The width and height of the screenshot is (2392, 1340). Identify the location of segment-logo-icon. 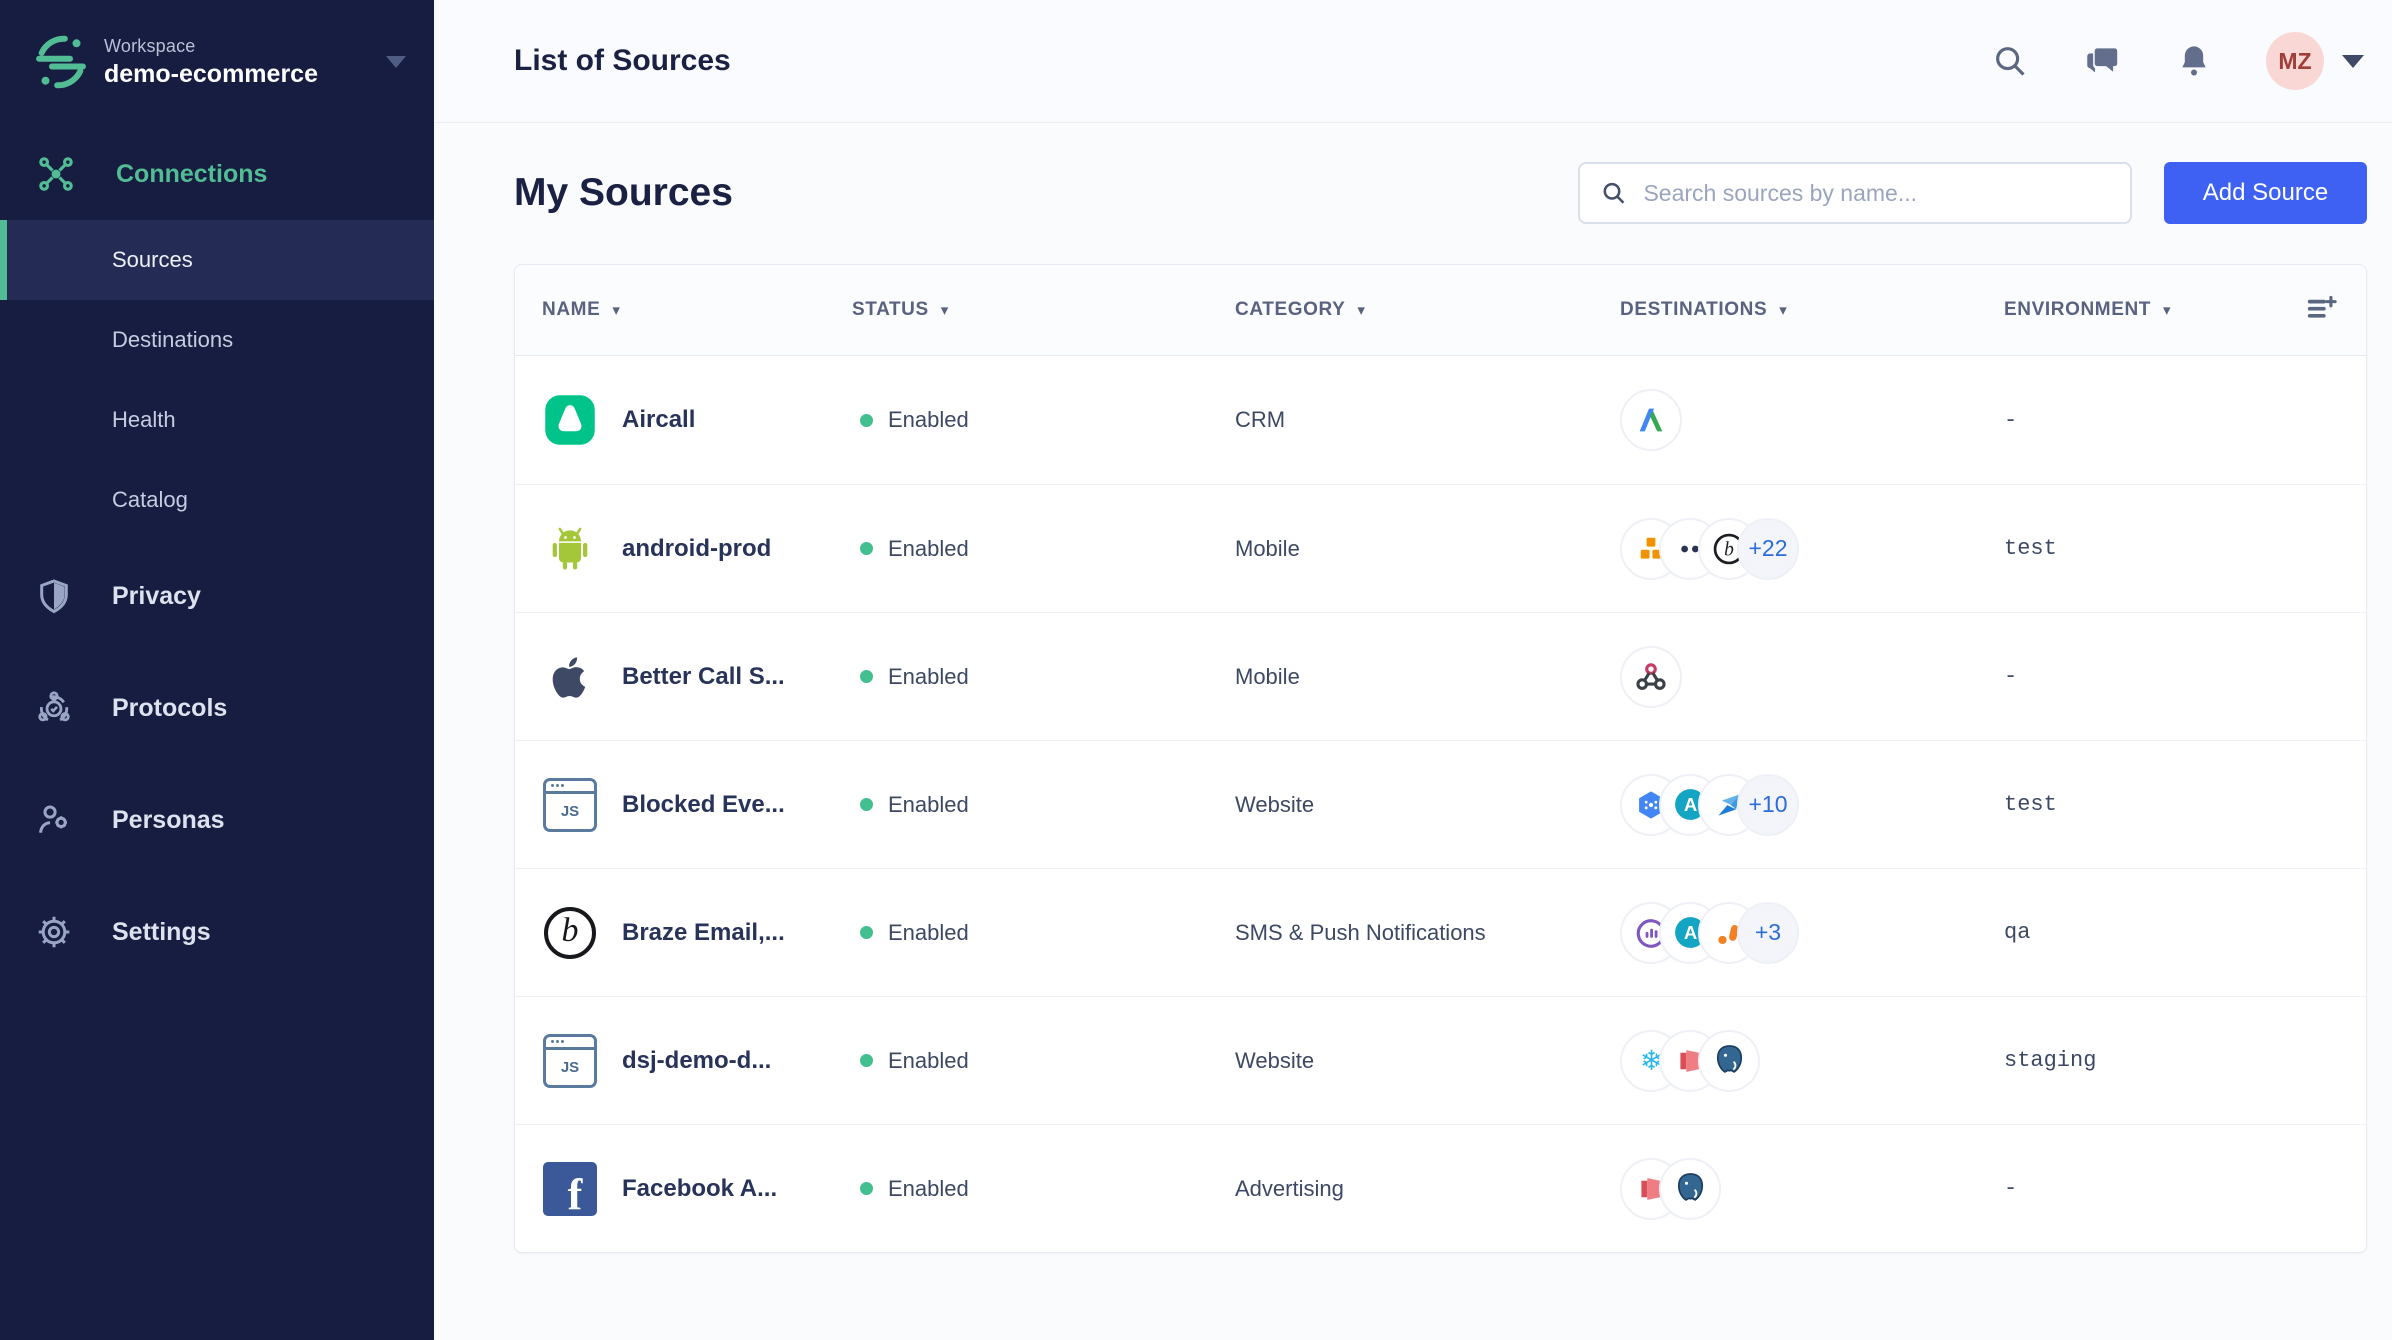
(61, 62).